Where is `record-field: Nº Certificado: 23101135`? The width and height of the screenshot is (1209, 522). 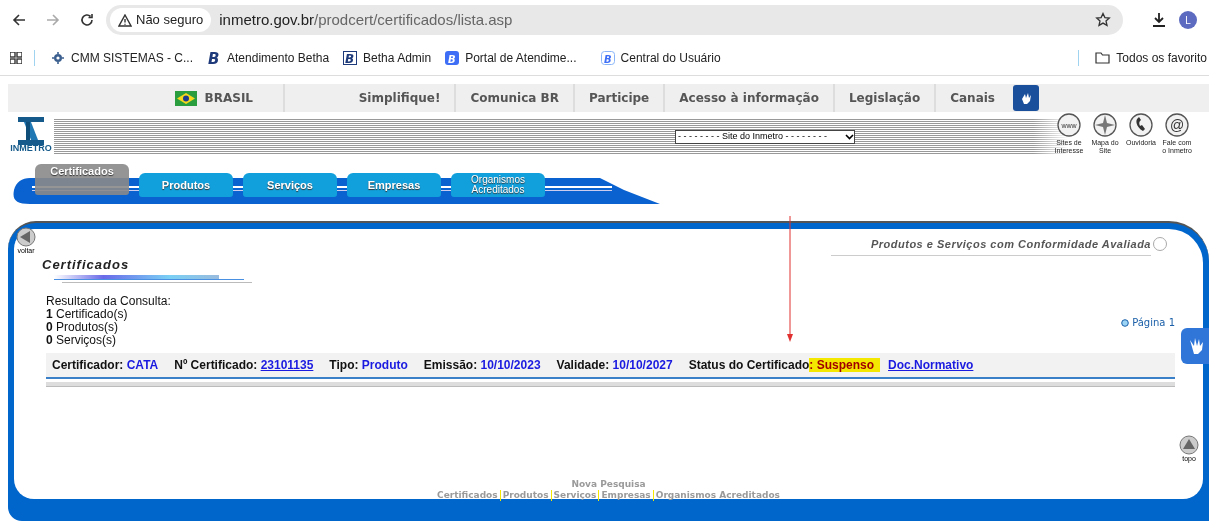 record-field: Nº Certificado: 23101135 is located at coordinates (244, 365).